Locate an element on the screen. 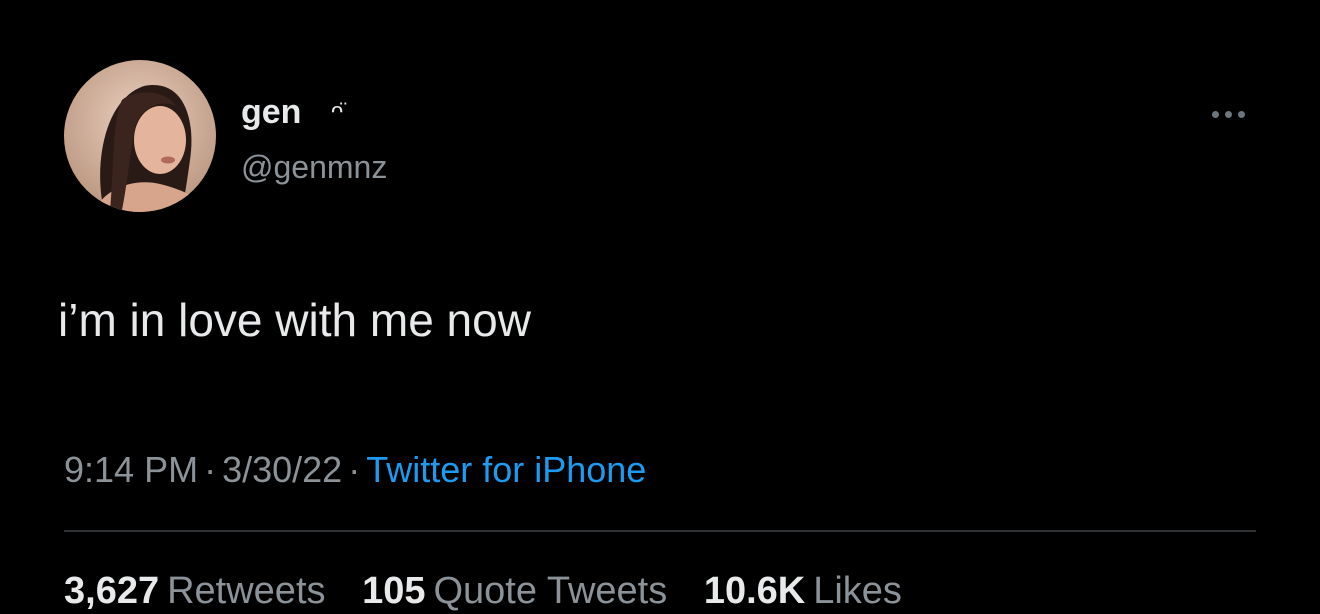 Image resolution: width=1320 pixels, height=614 pixels. avatar-photo is located at coordinates (140, 136).